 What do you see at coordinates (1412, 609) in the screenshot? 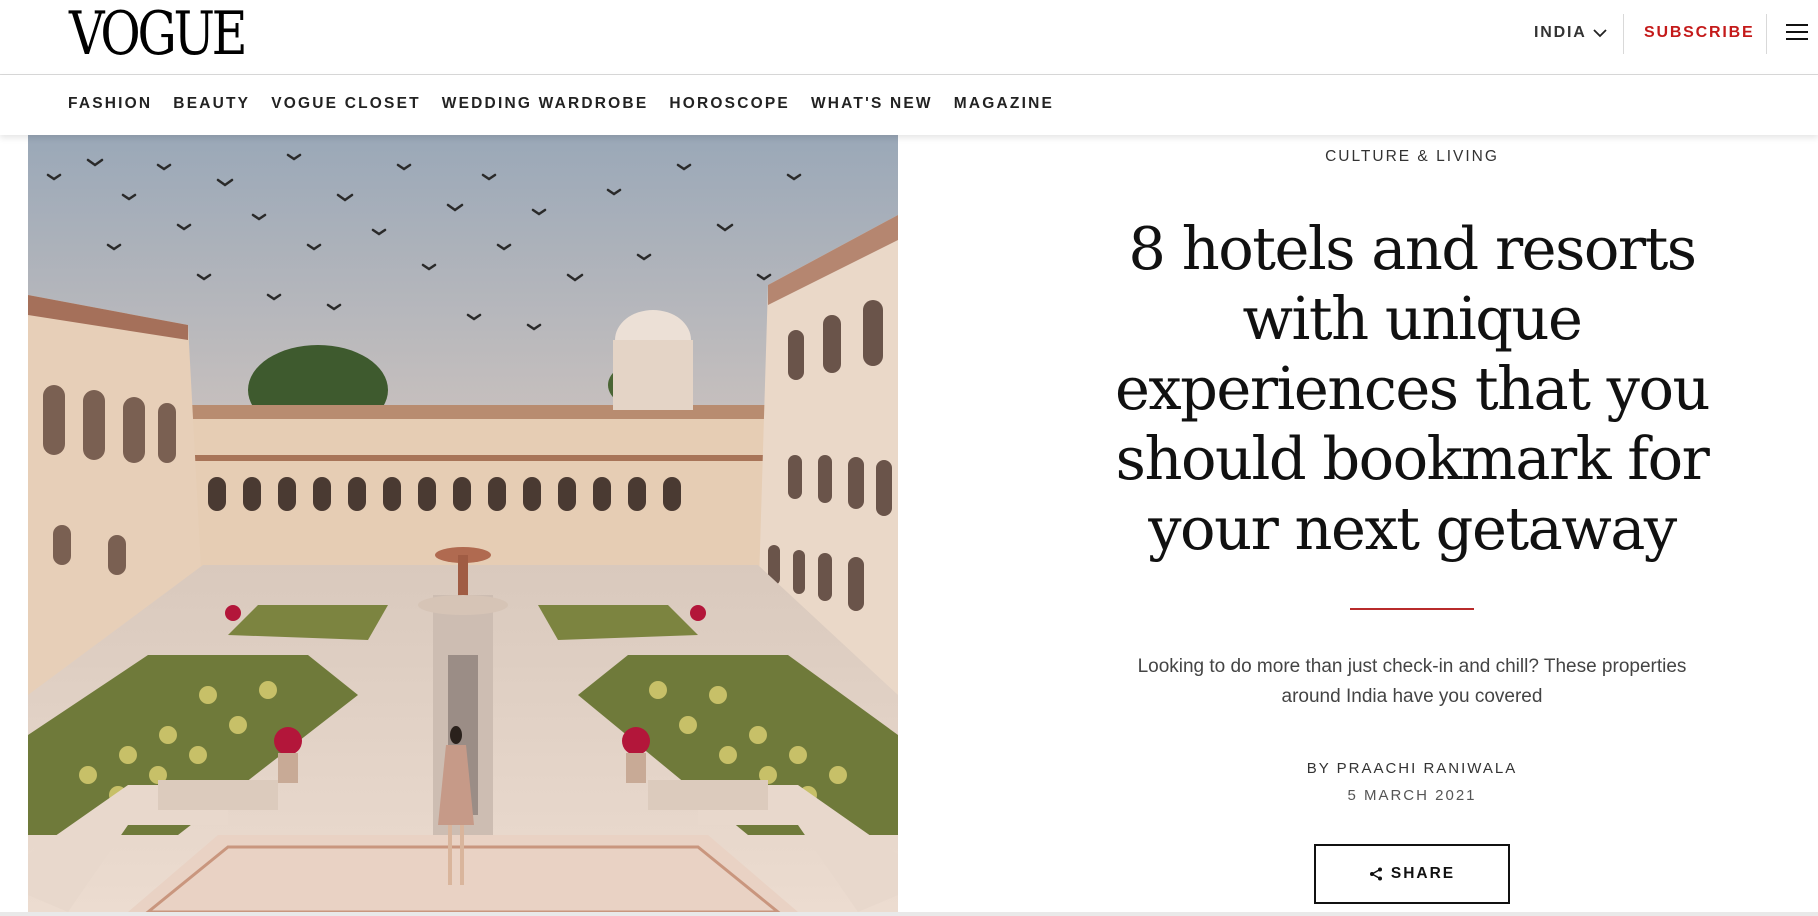
I see `headline-divider` at bounding box center [1412, 609].